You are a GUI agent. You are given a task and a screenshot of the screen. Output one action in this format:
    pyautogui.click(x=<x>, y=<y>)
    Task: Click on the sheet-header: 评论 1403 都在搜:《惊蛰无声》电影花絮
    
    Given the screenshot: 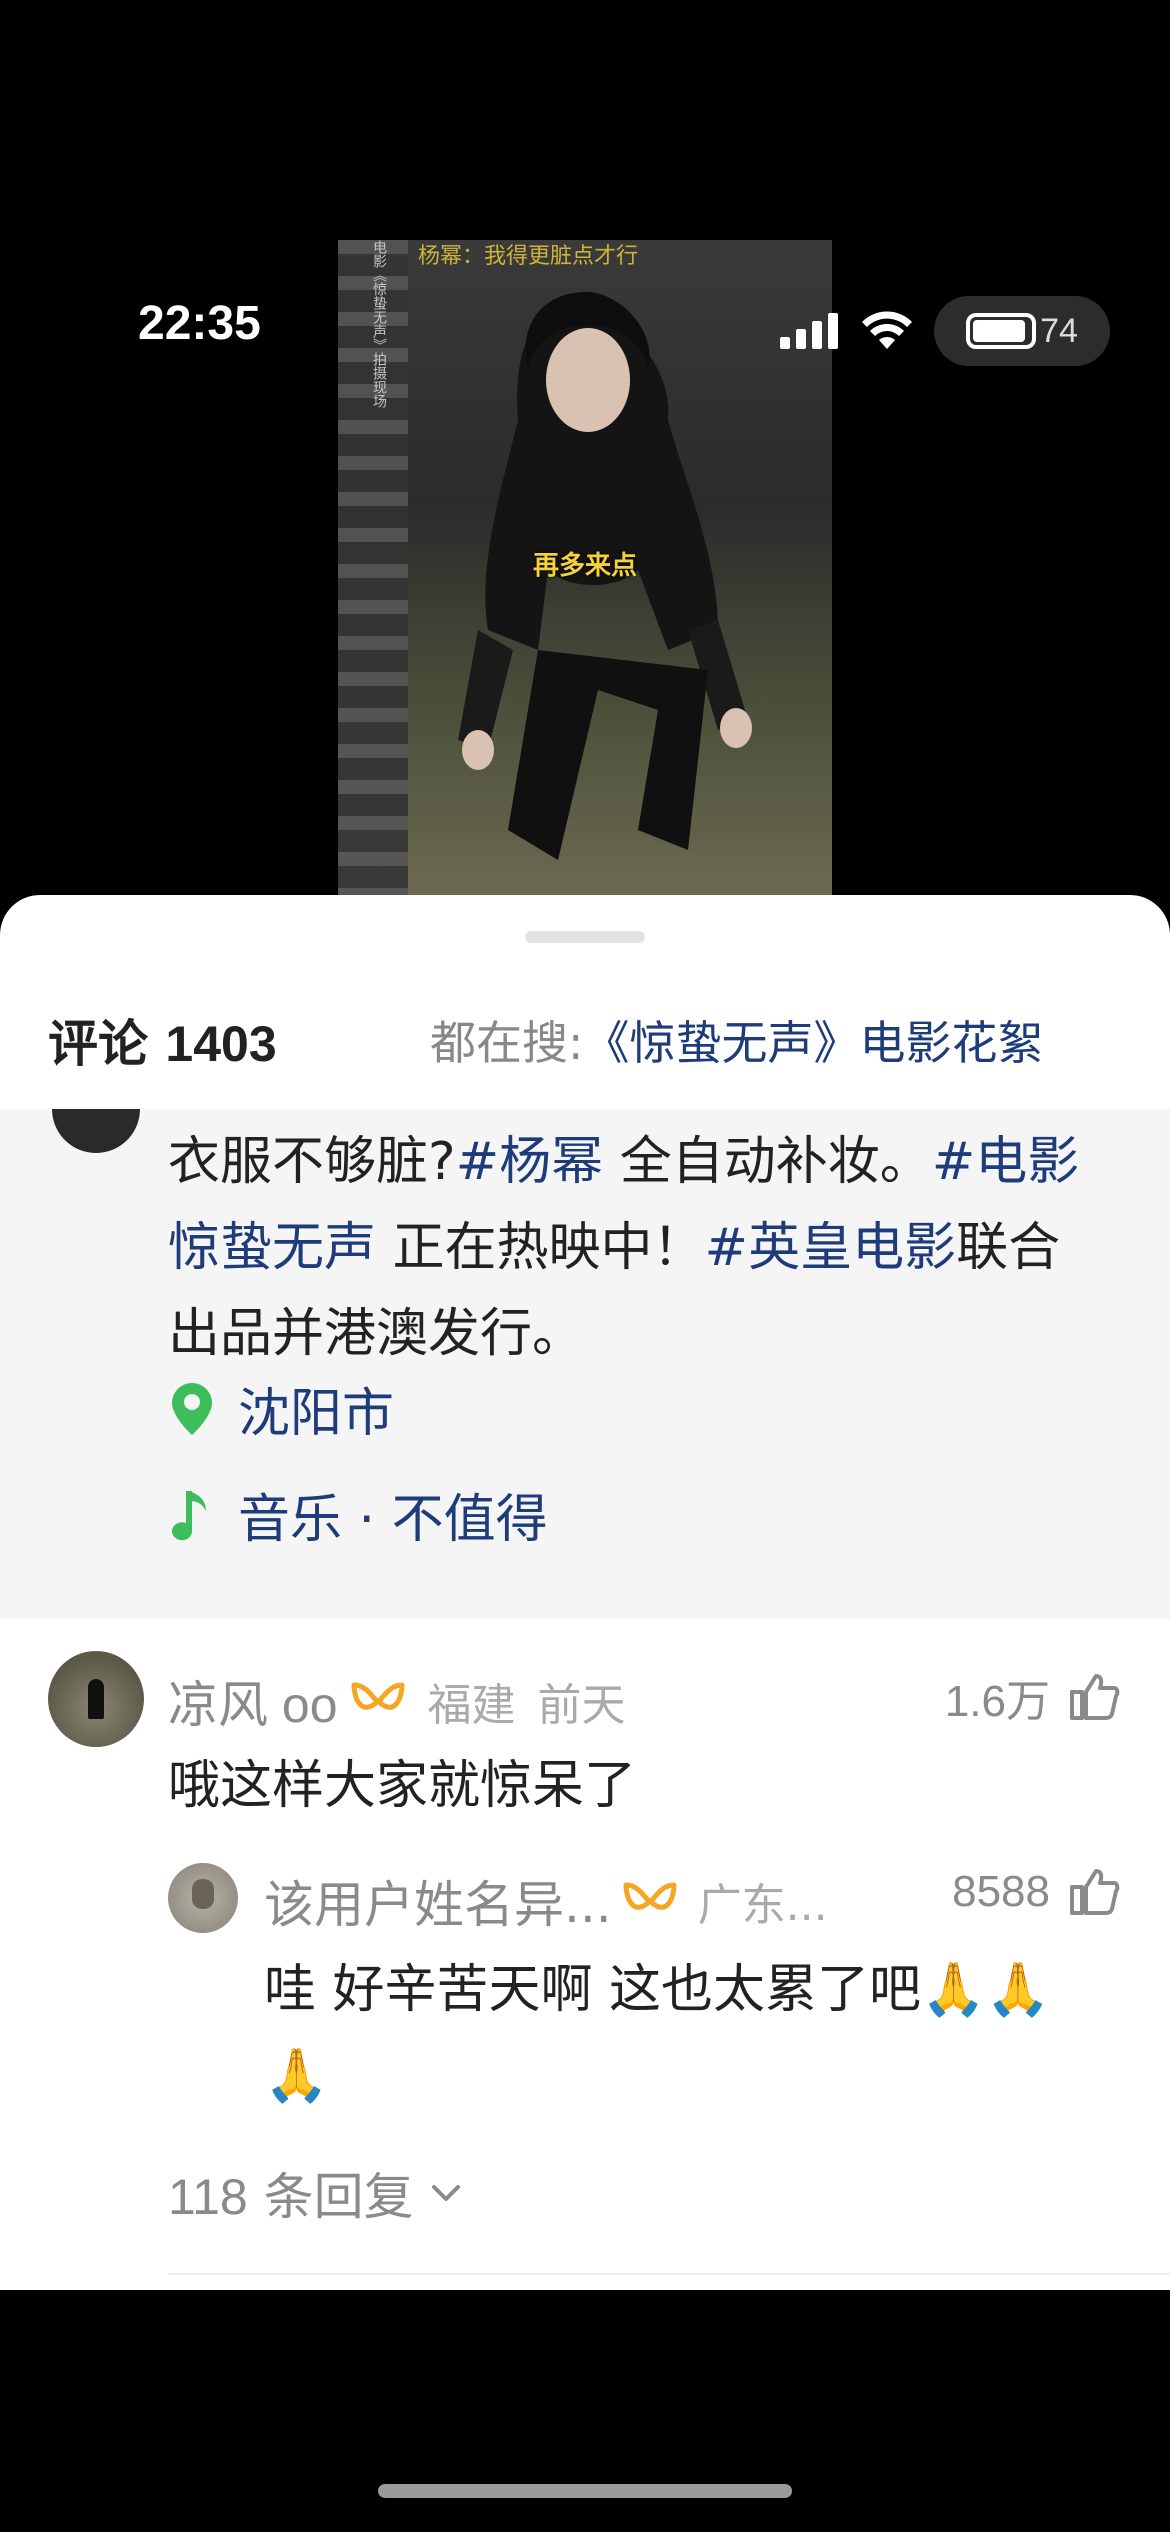 What is the action you would take?
    pyautogui.click(x=585, y=1040)
    